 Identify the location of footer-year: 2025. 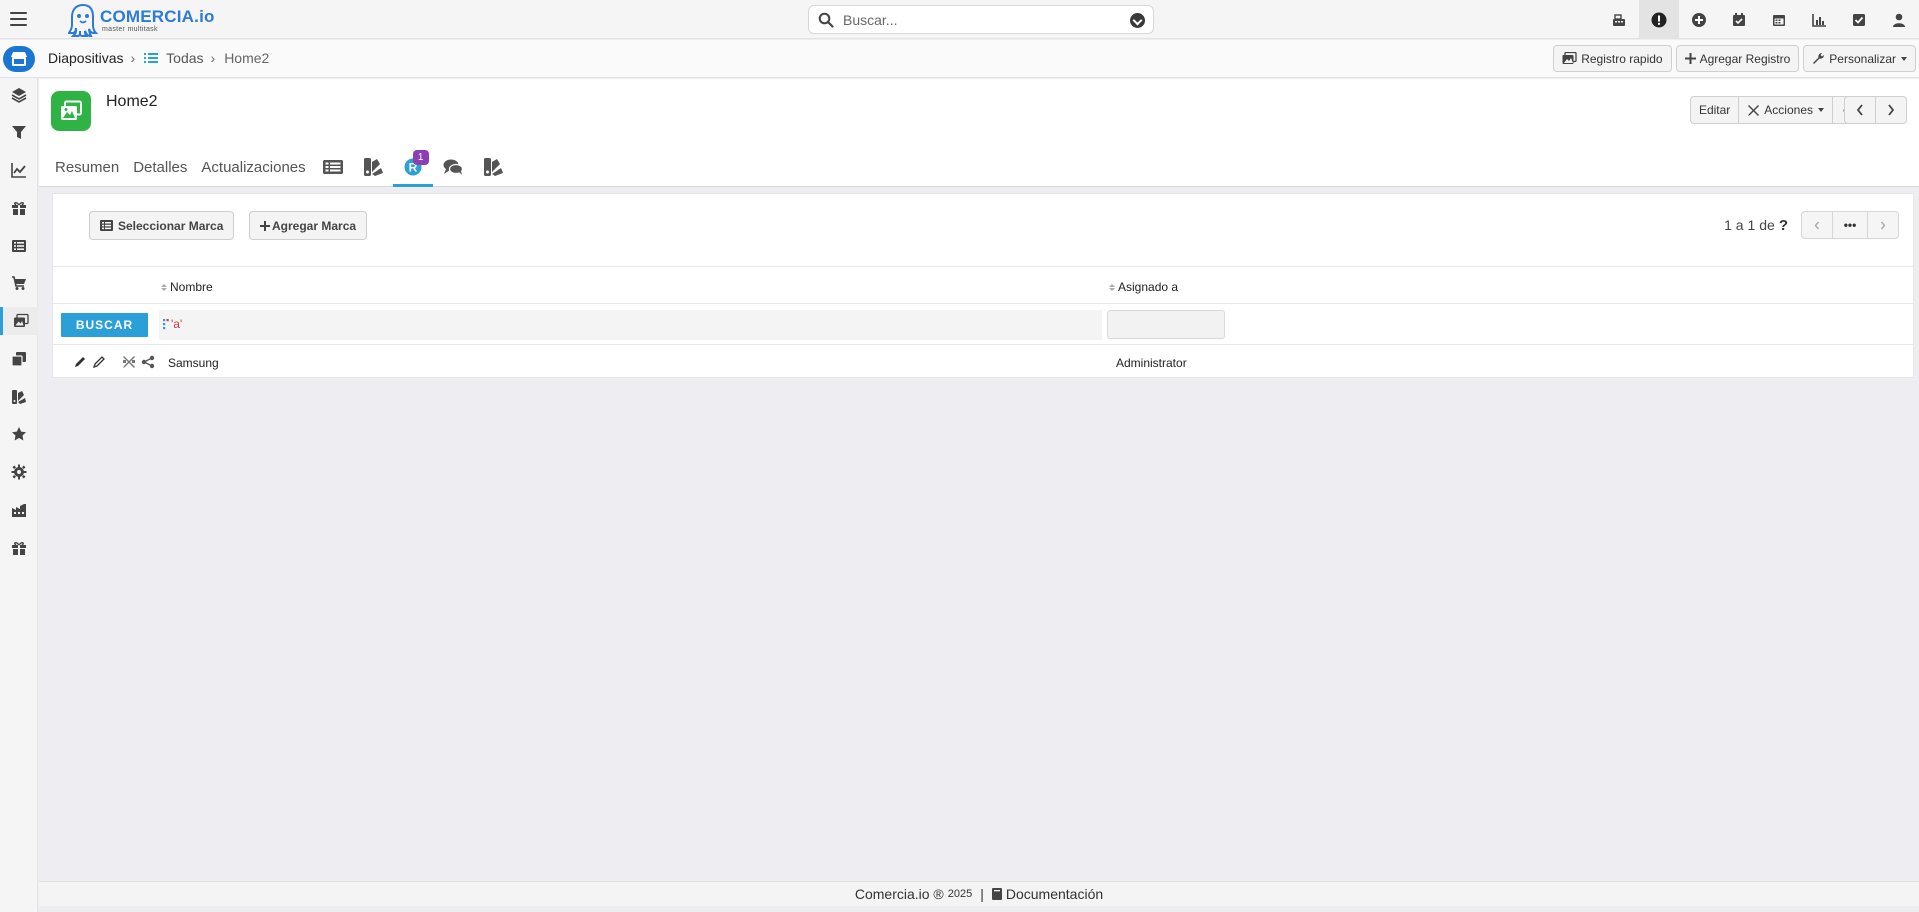
(960, 894).